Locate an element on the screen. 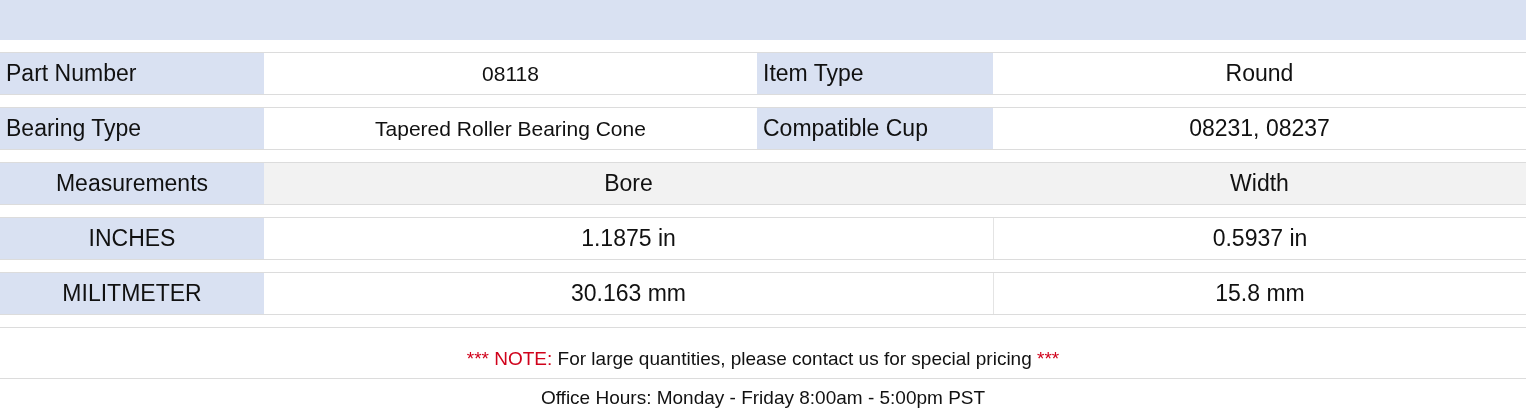 The image size is (1526, 411). column-header: Bore is located at coordinates (628, 183).